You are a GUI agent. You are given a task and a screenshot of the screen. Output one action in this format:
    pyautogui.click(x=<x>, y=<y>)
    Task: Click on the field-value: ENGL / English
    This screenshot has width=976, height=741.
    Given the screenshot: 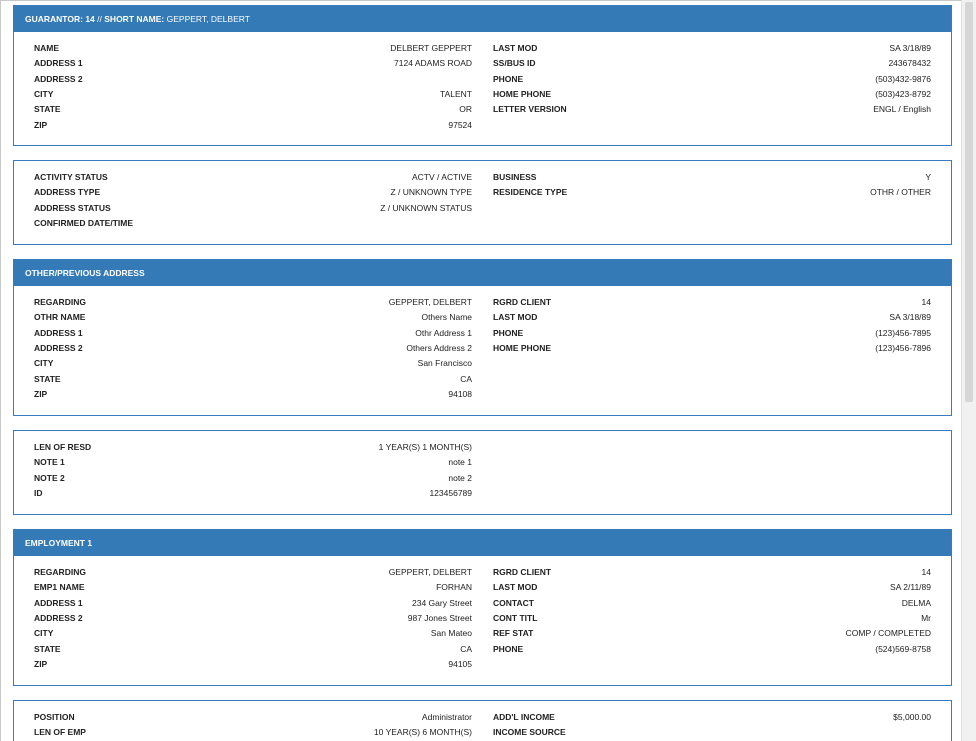 What is the action you would take?
    pyautogui.click(x=902, y=109)
    